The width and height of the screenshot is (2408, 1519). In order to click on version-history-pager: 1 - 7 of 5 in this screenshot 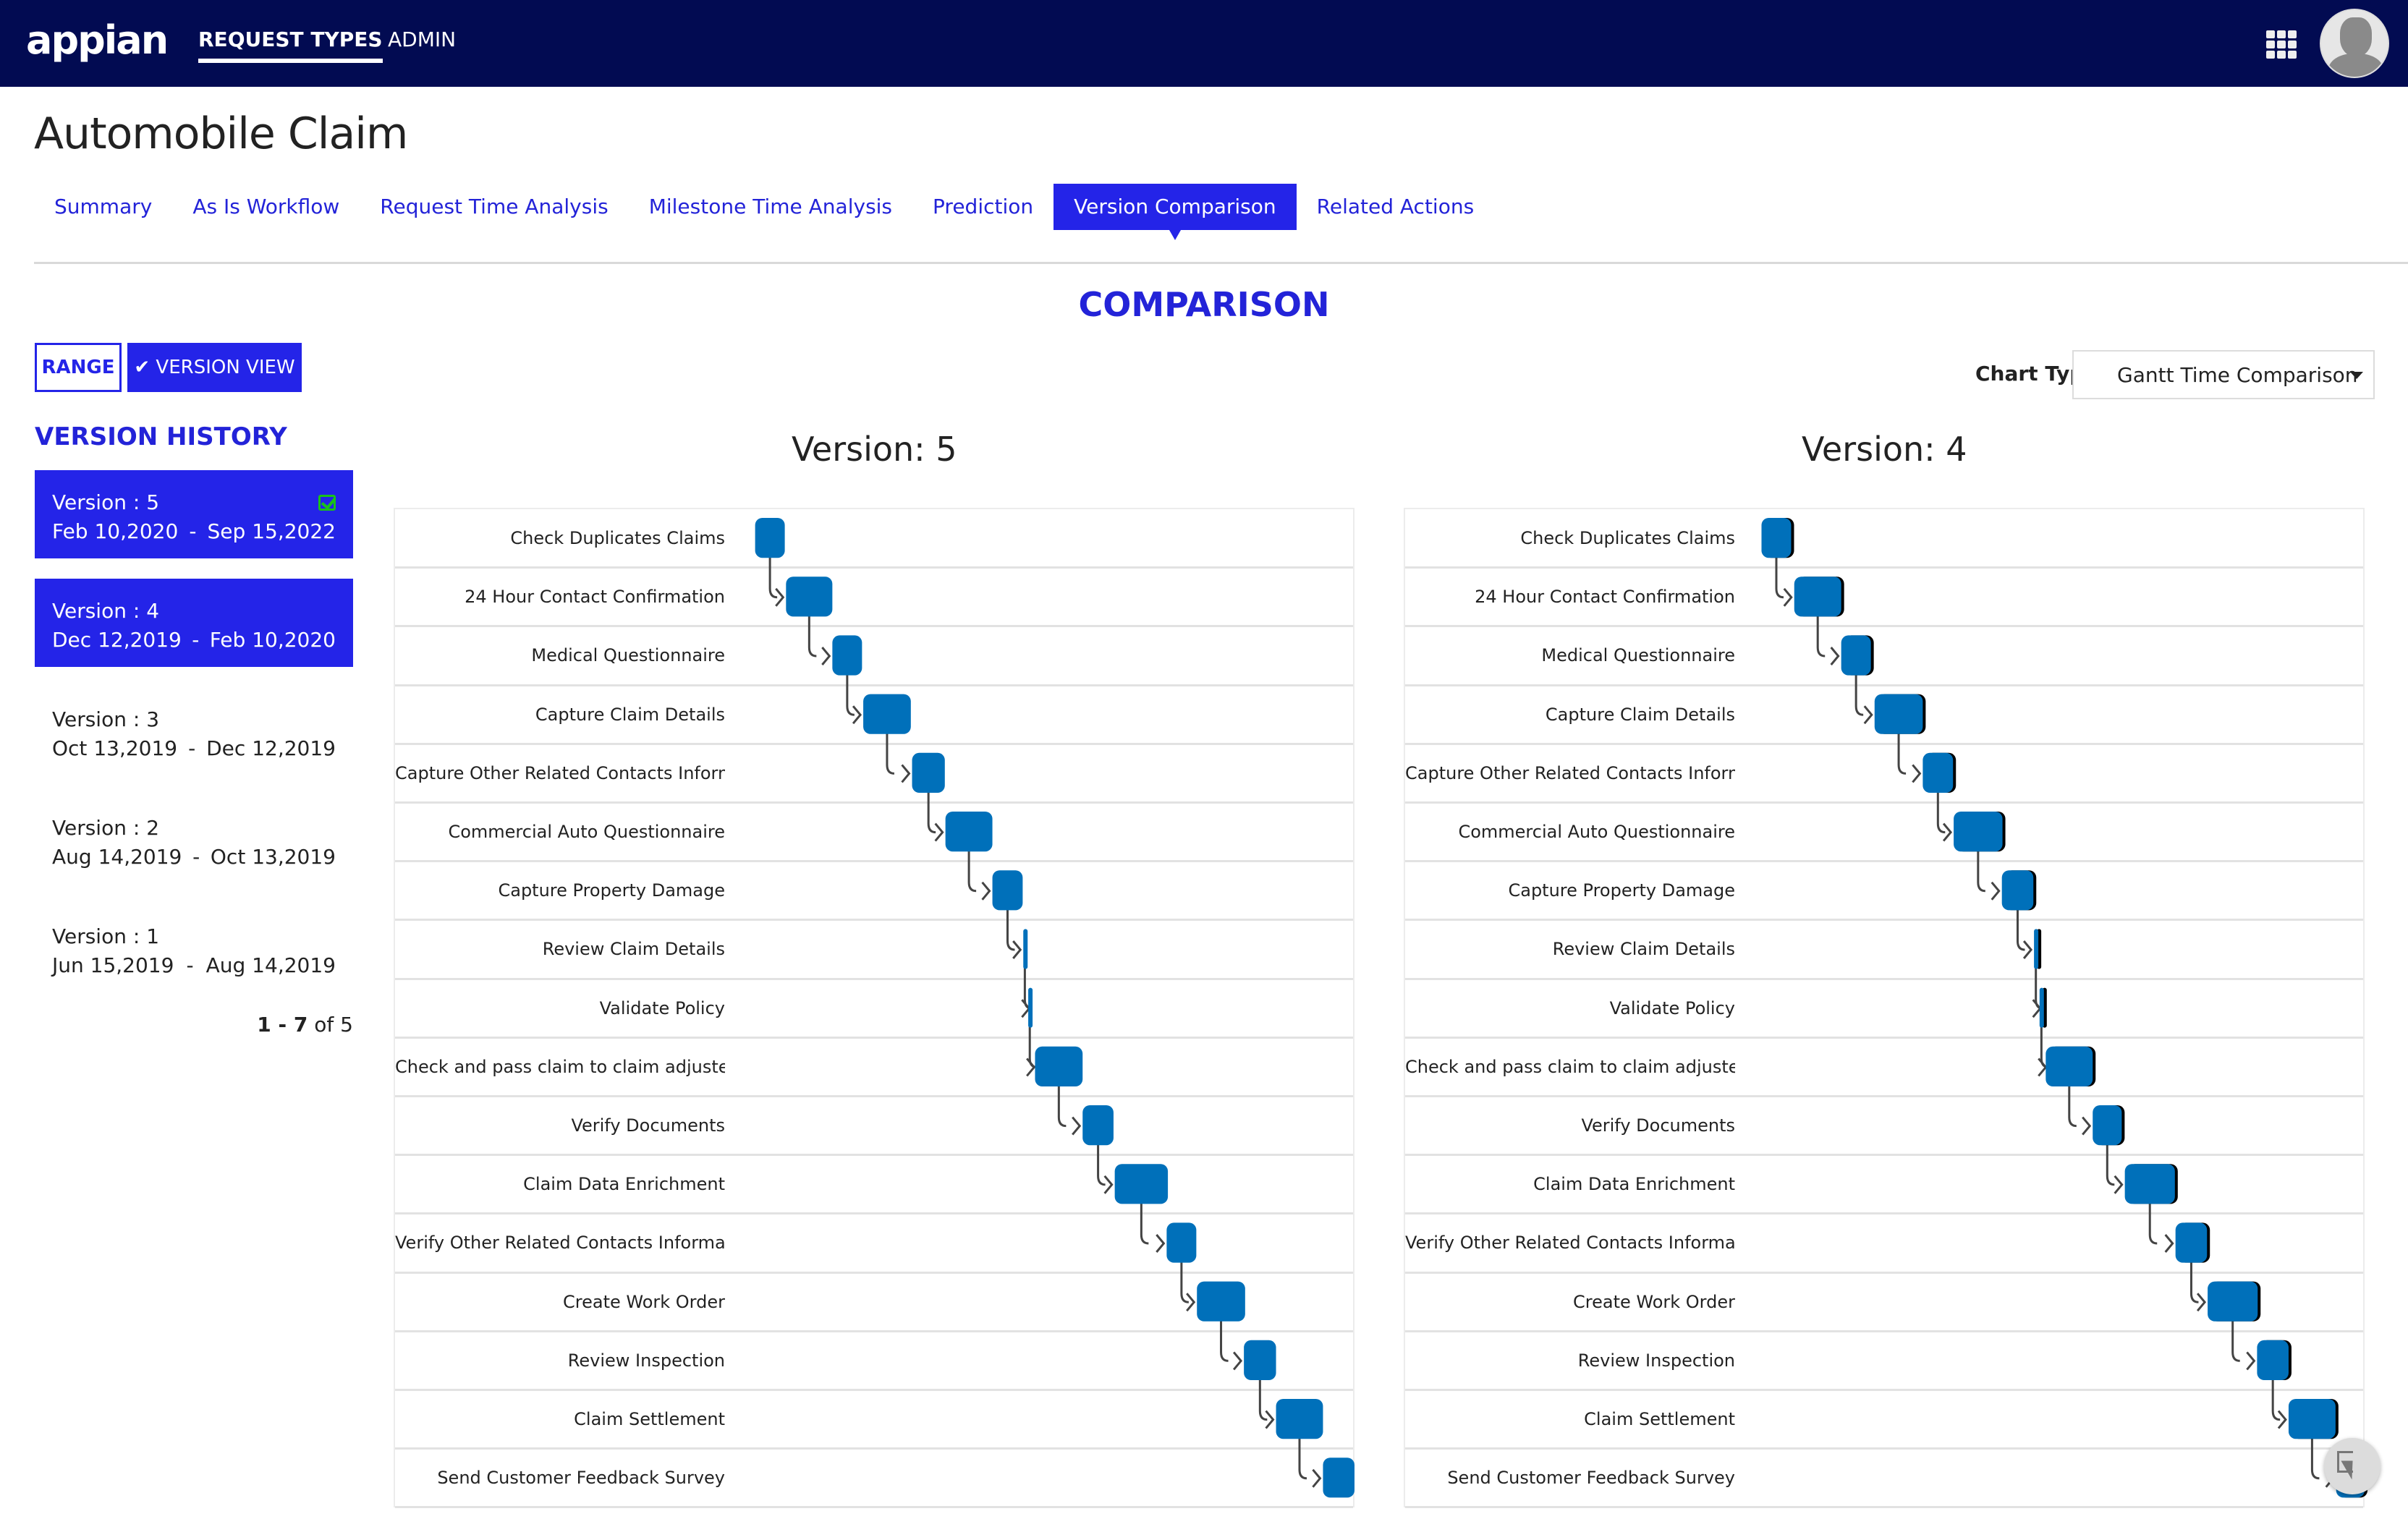, I will do `click(194, 1025)`.